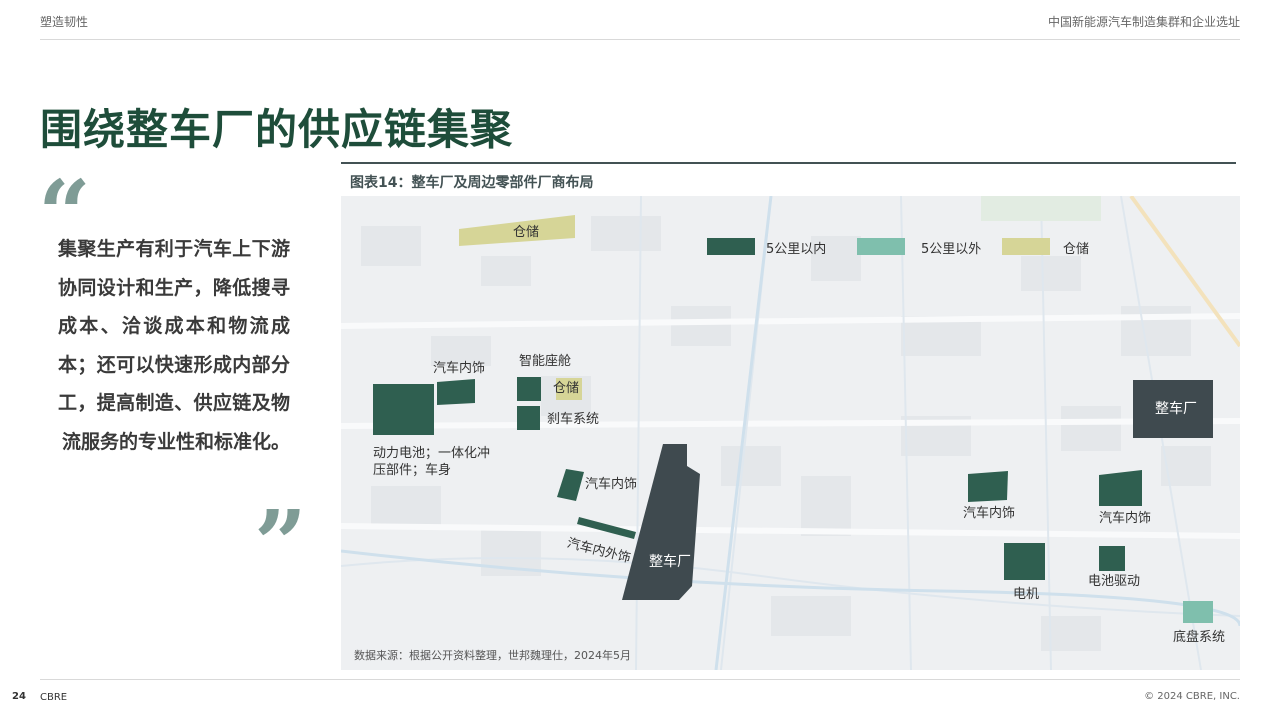 The image size is (1280, 720). I want to click on label-warehouse-mid: 仓储, so click(566, 388).